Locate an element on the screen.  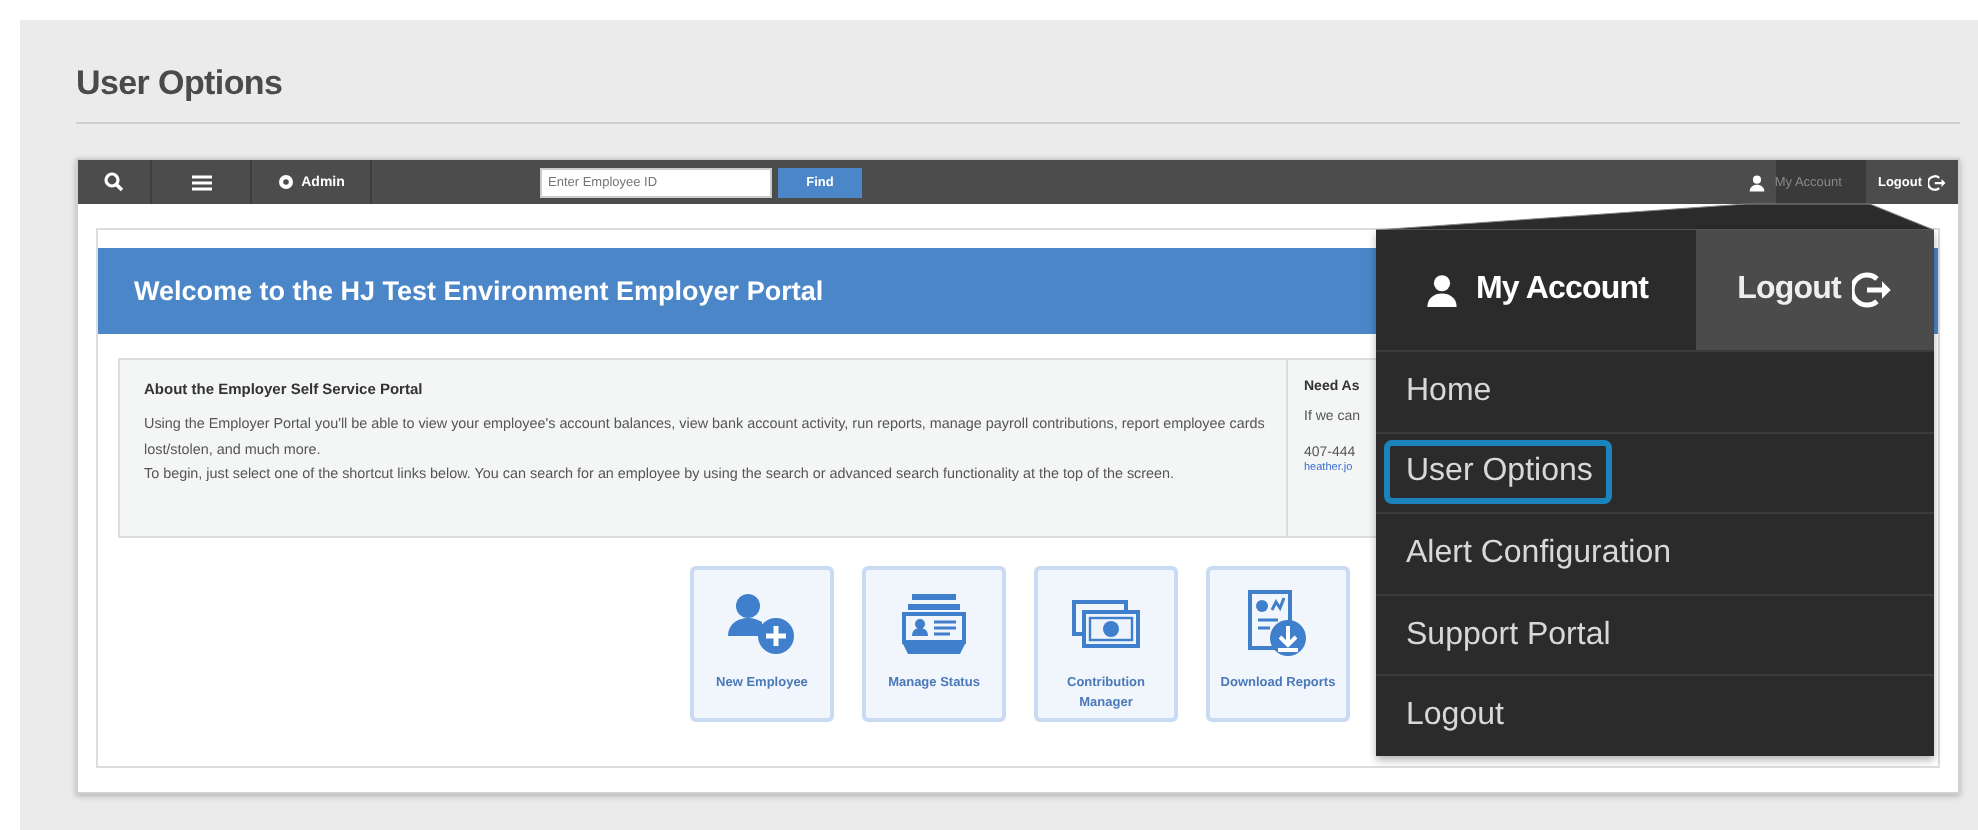
search-icon is located at coordinates (114, 182).